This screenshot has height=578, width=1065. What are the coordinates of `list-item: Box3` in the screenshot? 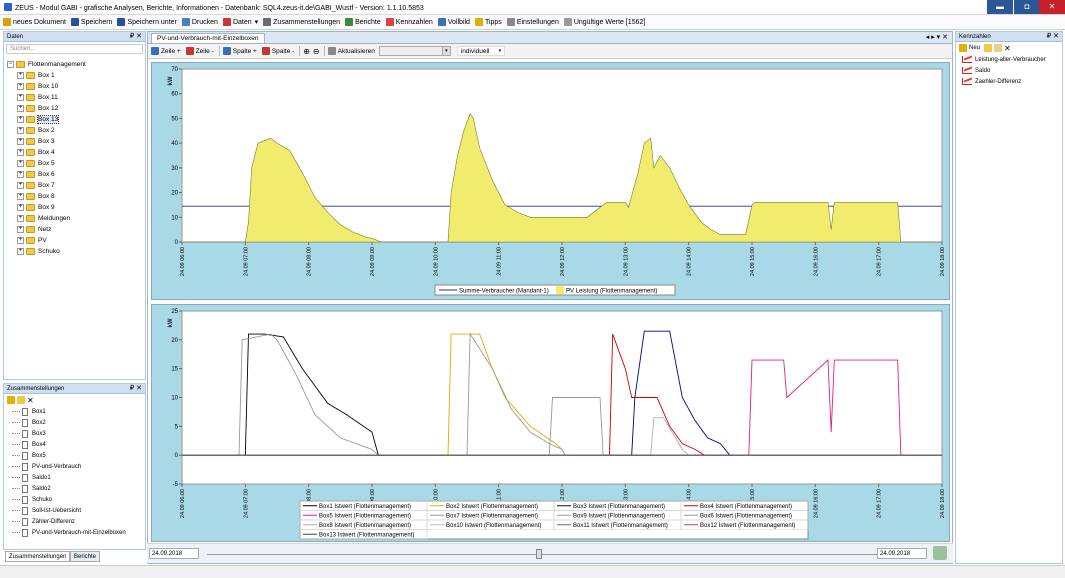 It's located at (78, 433).